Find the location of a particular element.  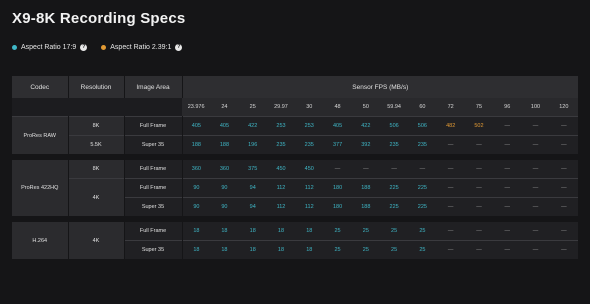

fps-value: 100 is located at coordinates (535, 107).